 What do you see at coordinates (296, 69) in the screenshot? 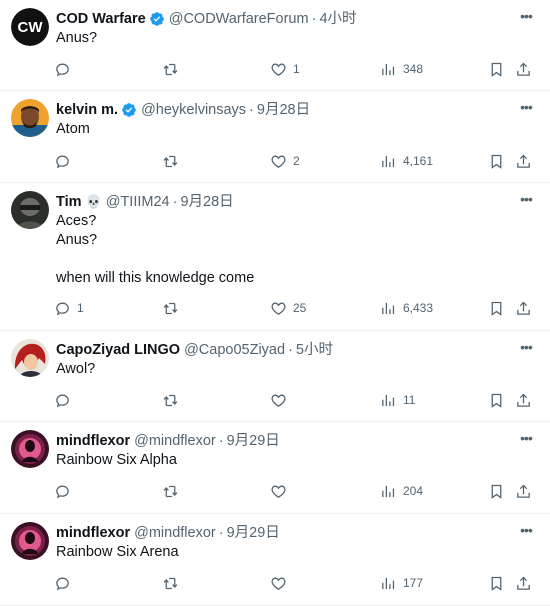
I see `like-count: 1` at bounding box center [296, 69].